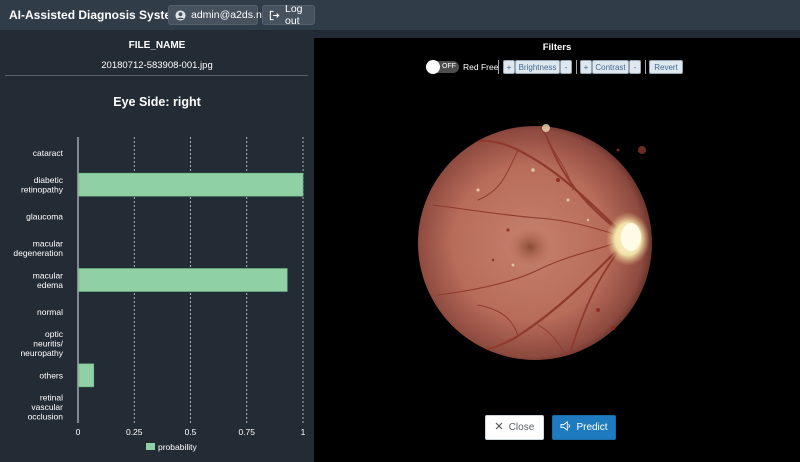 The height and width of the screenshot is (462, 800). Describe the element at coordinates (191, 184) in the screenshot. I see `bar-diabetic-retinopathy` at that location.